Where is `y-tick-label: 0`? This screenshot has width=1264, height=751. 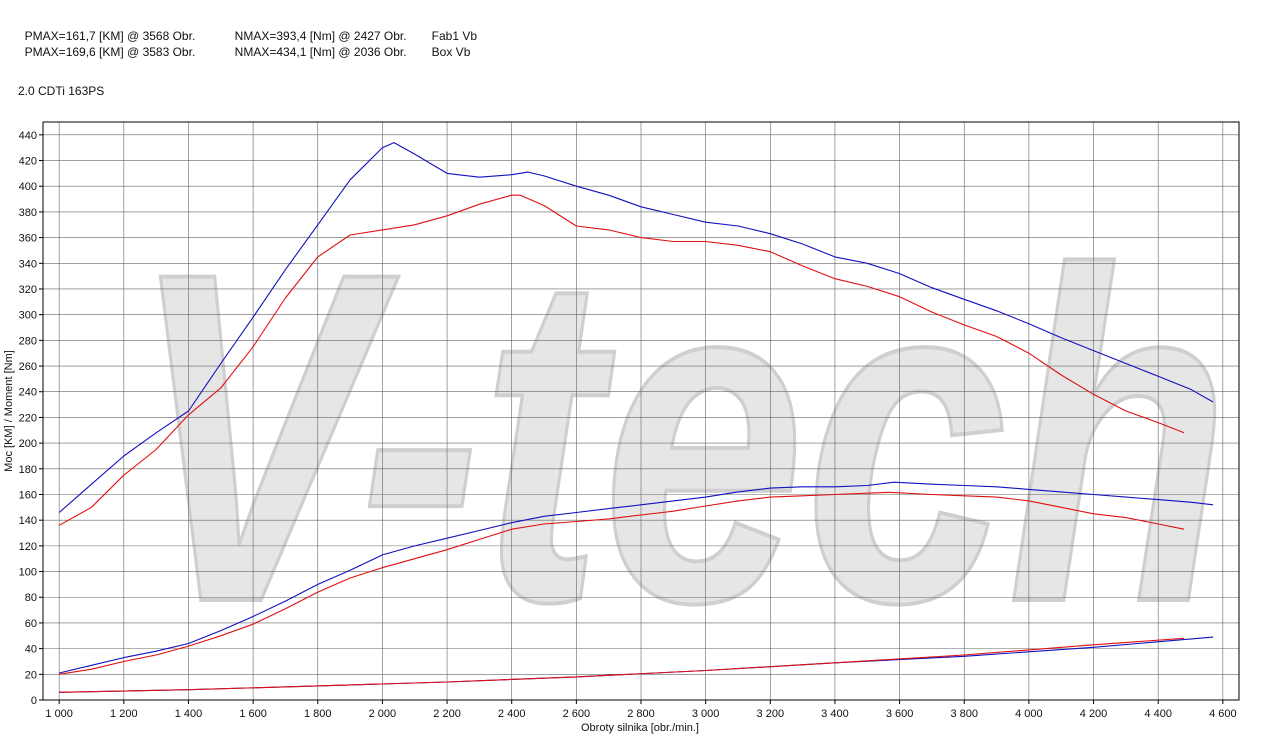 y-tick-label: 0 is located at coordinates (34, 701).